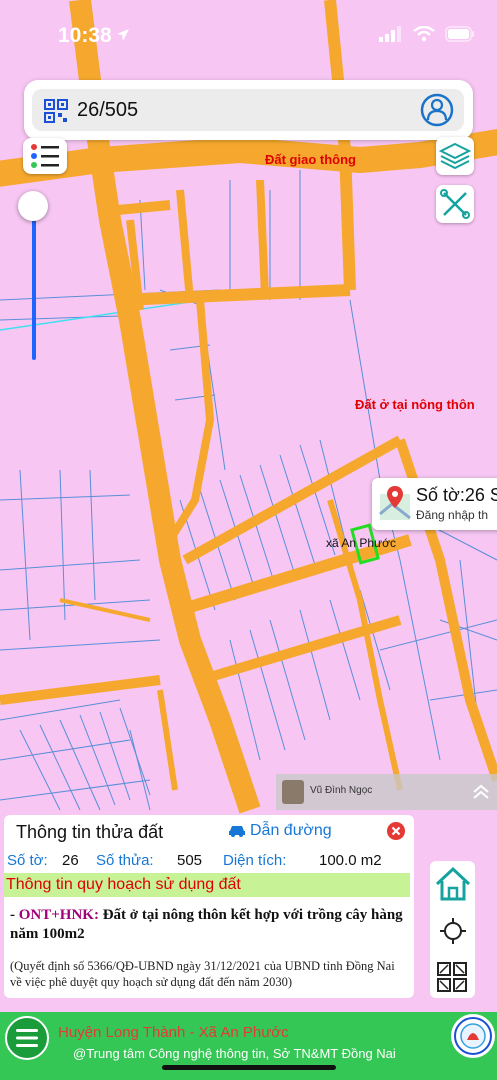  What do you see at coordinates (58, 915) in the screenshot?
I see `land-use-code: ONT+HNK:` at bounding box center [58, 915].